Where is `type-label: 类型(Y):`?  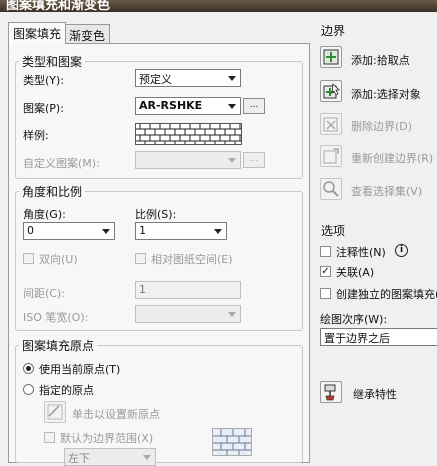
type-label: 类型(Y): is located at coordinates (44, 80).